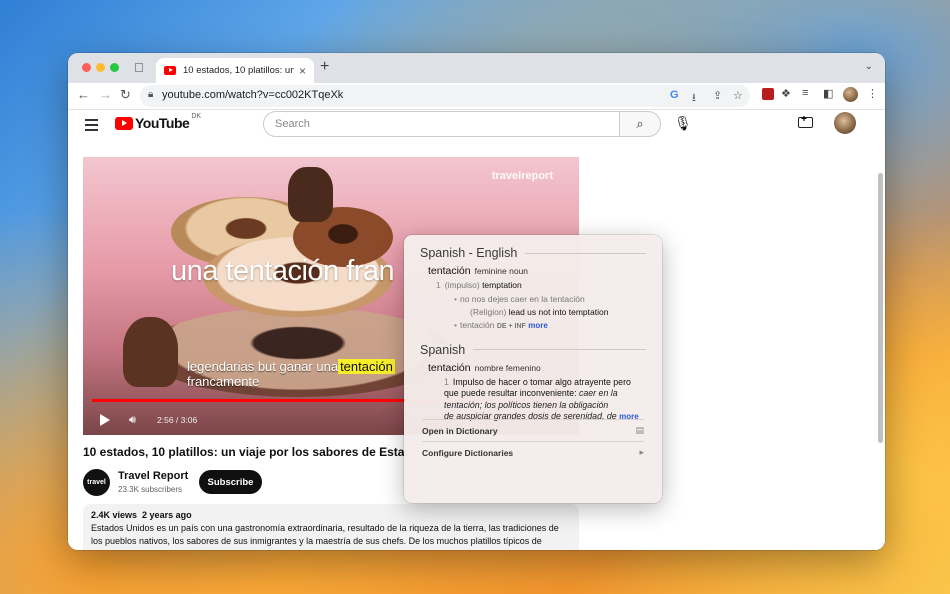 This screenshot has width=950, height=594. Describe the element at coordinates (91, 126) in the screenshot. I see `menu-hamburger-icon` at that location.